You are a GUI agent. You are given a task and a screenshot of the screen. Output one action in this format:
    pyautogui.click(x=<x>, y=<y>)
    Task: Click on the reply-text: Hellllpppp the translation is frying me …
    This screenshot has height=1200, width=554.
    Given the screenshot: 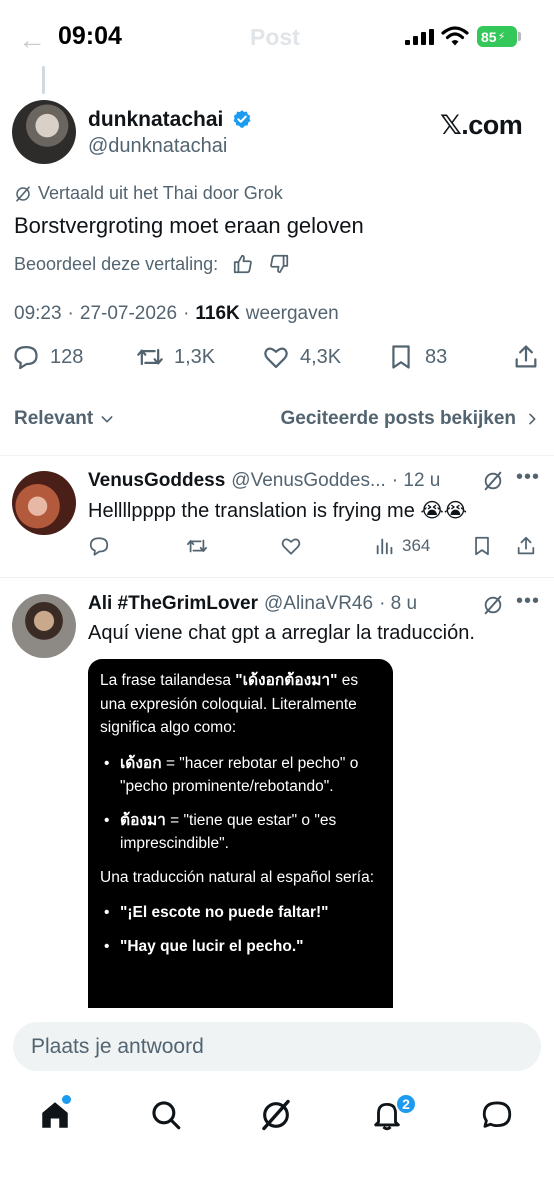 What is the action you would take?
    pyautogui.click(x=278, y=511)
    